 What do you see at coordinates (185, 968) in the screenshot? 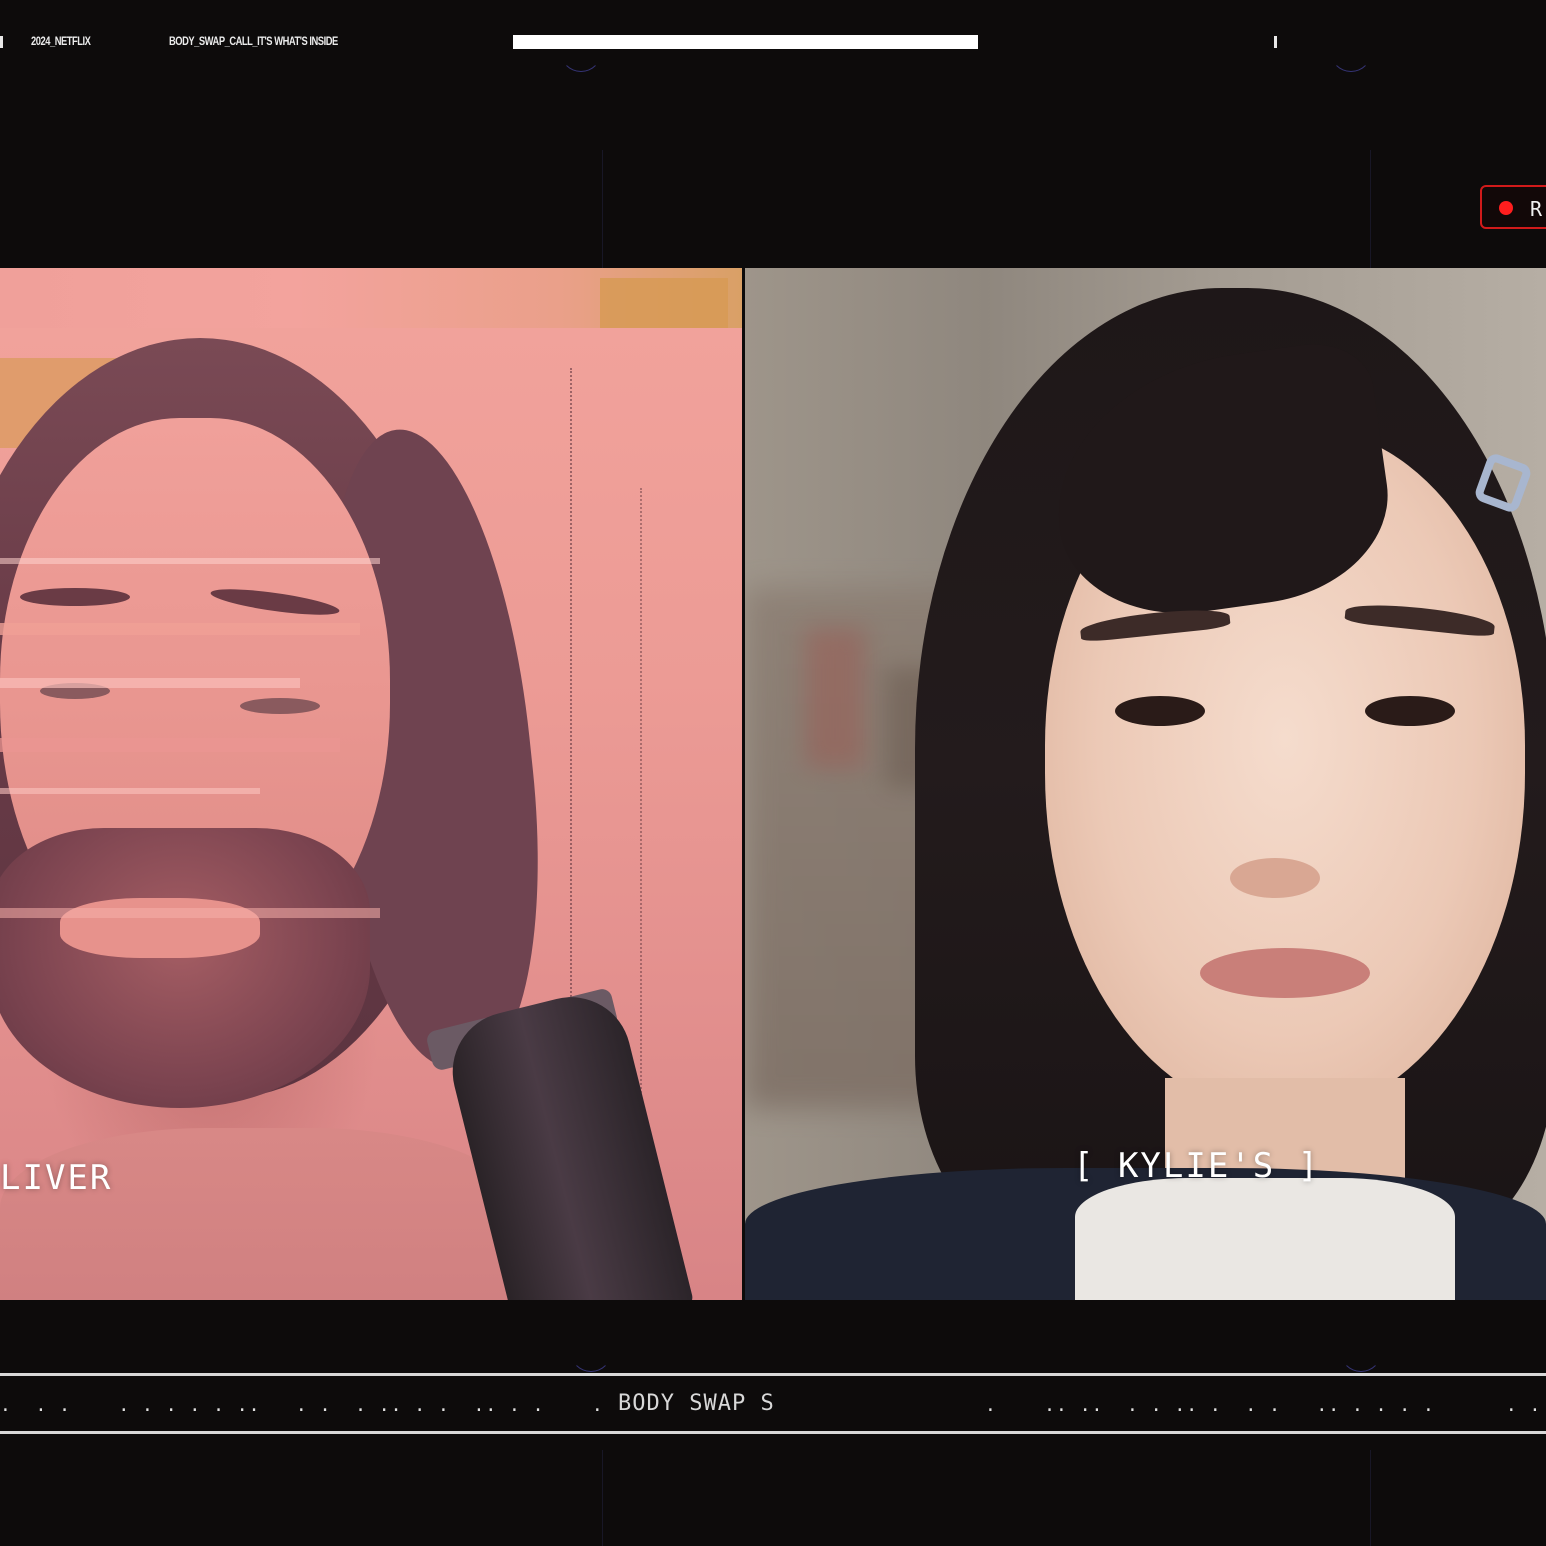
I see `person-beard` at bounding box center [185, 968].